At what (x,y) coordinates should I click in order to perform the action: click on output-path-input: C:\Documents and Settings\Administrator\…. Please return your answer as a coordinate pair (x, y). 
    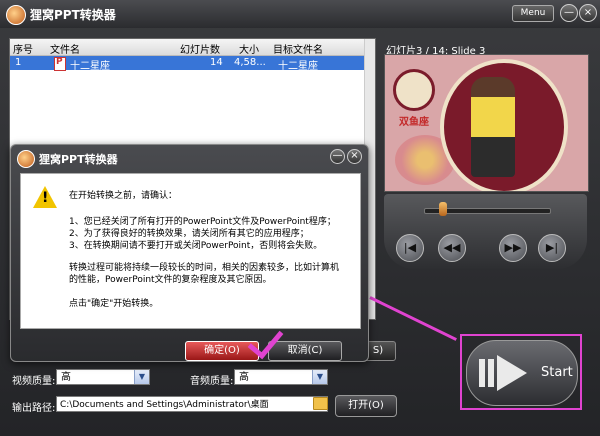
    Looking at the image, I should click on (192, 404).